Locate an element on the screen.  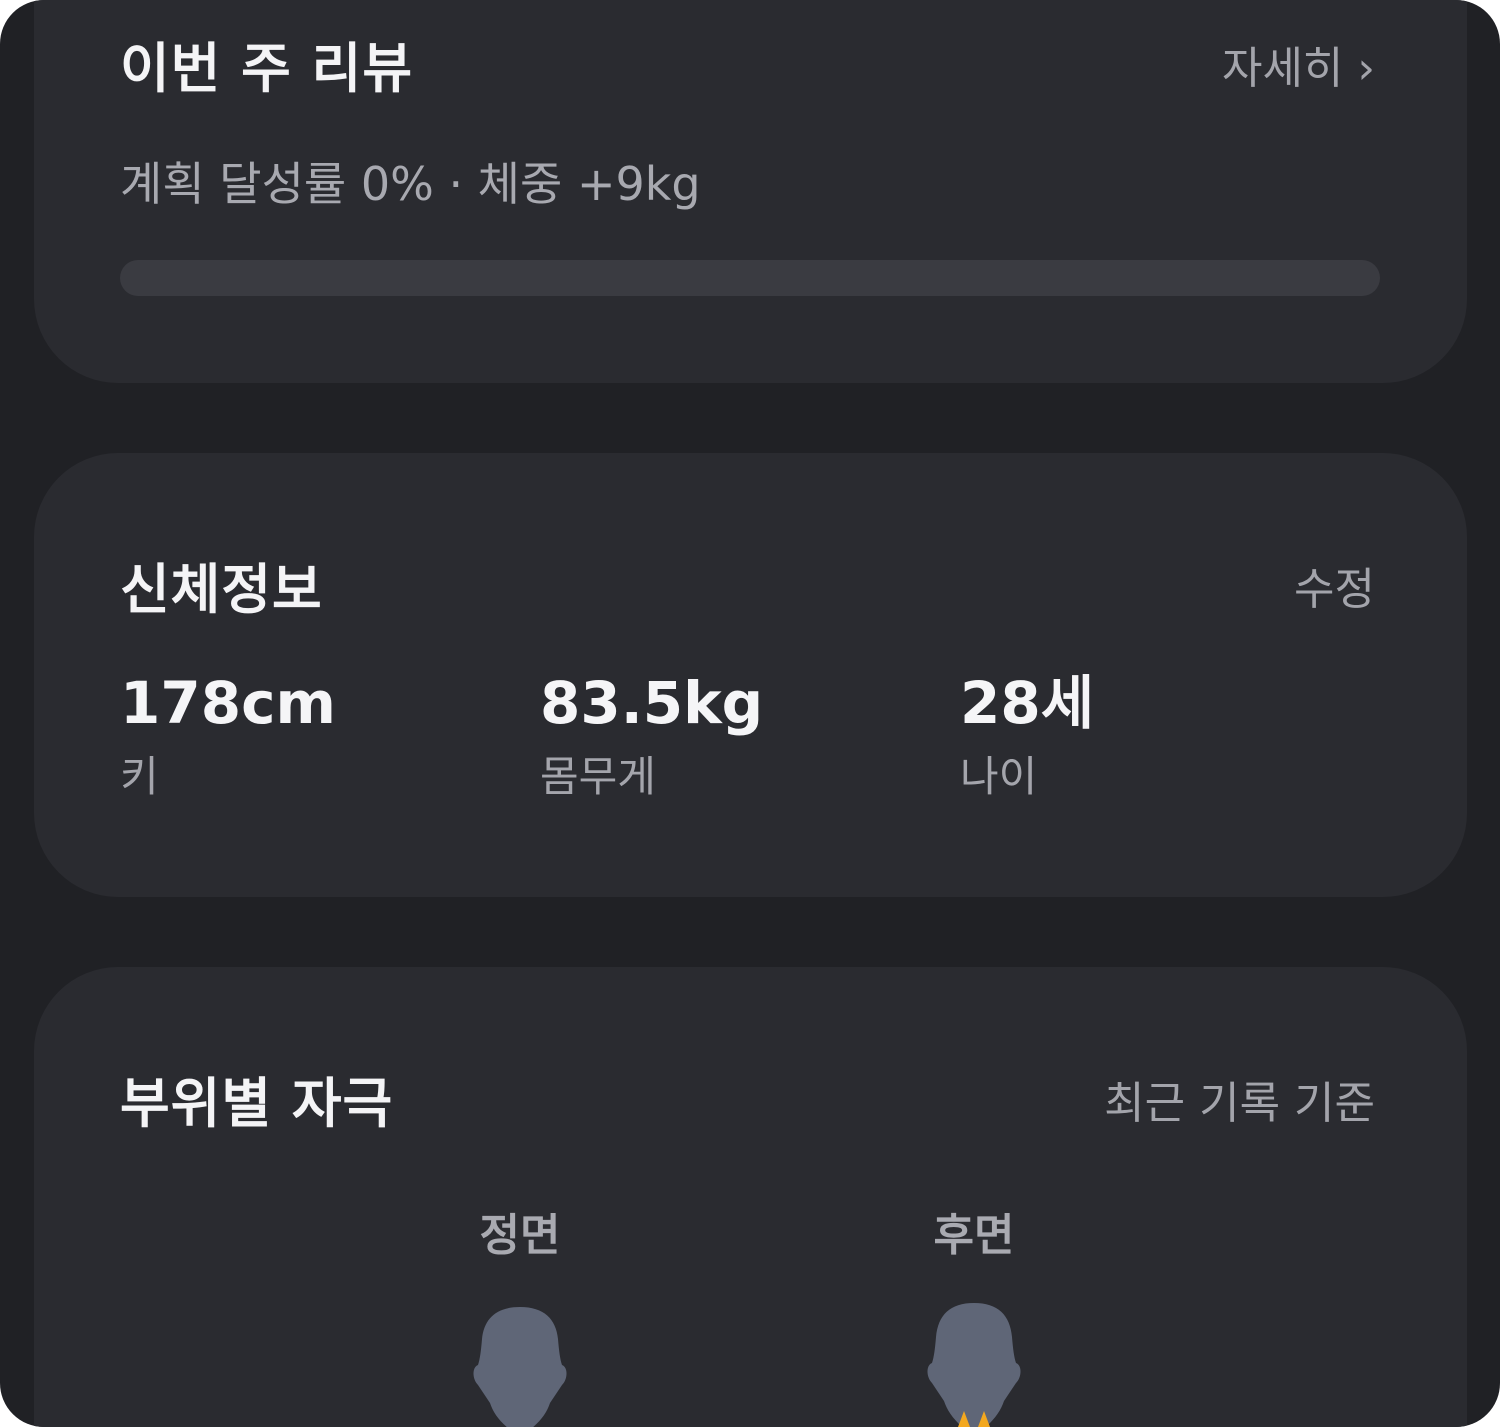
age-stat: 28세 나이 is located at coordinates (1027, 734).